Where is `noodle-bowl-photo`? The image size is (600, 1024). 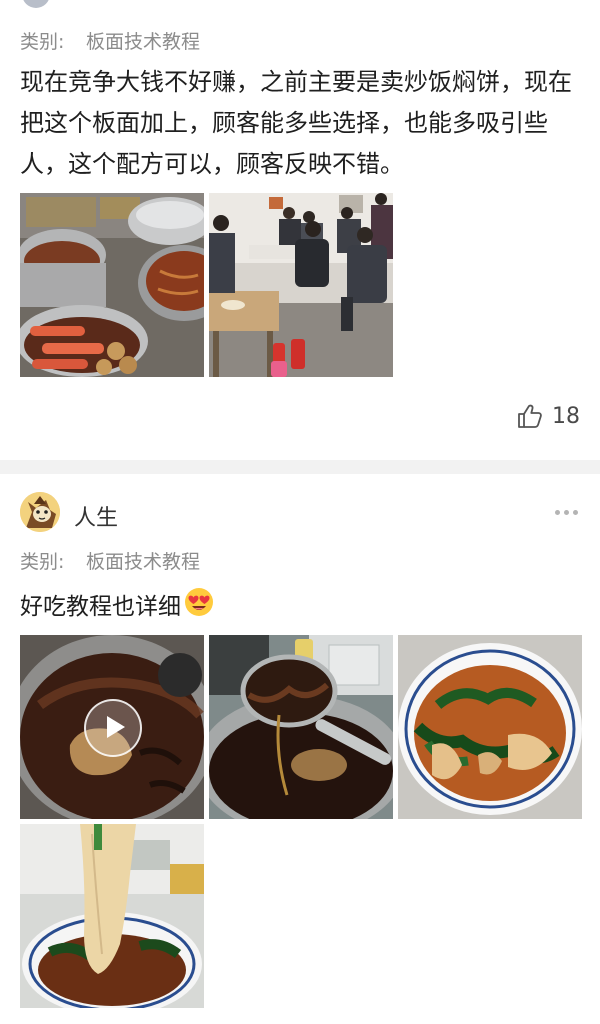
noodle-bowl-photo is located at coordinates (490, 727).